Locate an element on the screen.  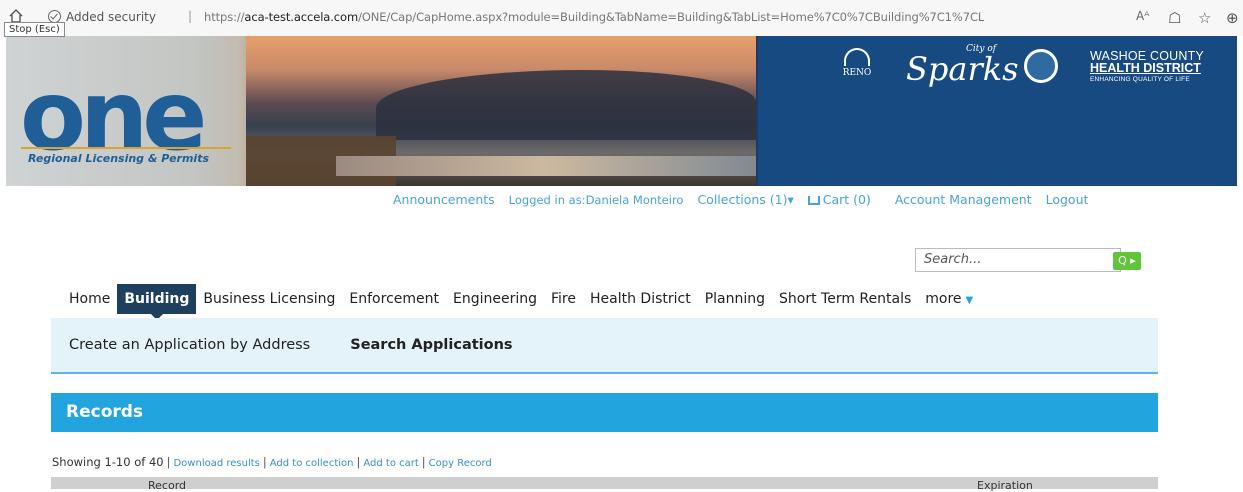
nav-health-district: Health District is located at coordinates (640, 299).